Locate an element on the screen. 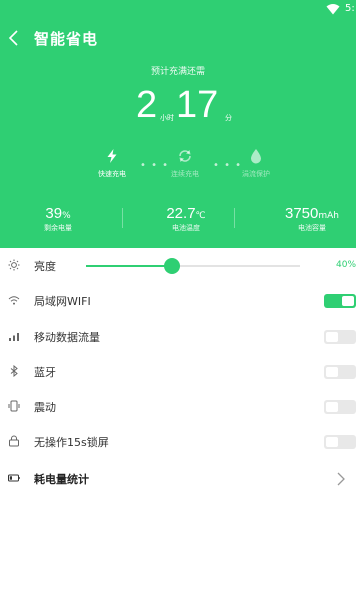  back-arrow-icon is located at coordinates (14, 38).